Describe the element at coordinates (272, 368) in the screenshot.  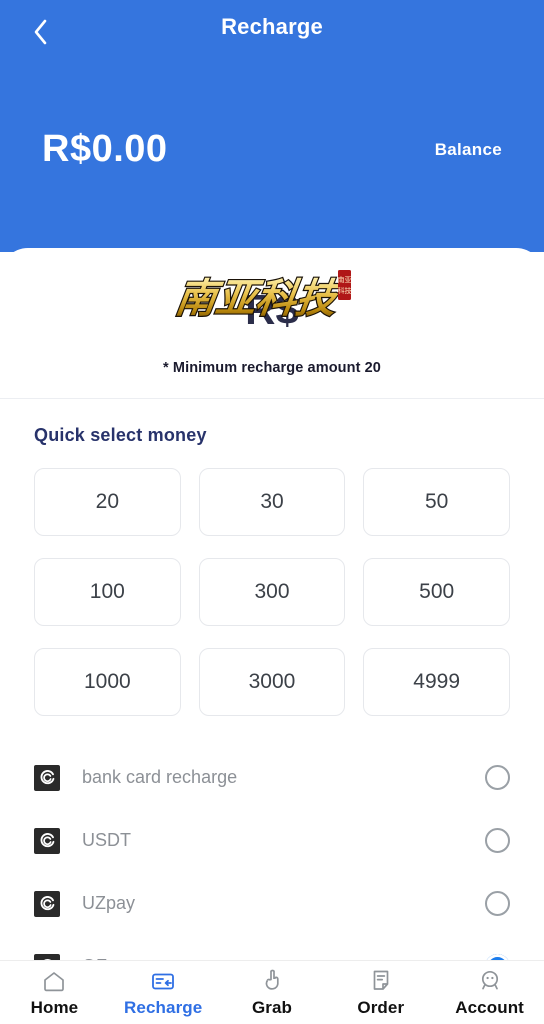
I see `minimum-amount-note: * Minimum recharge amount 20` at that location.